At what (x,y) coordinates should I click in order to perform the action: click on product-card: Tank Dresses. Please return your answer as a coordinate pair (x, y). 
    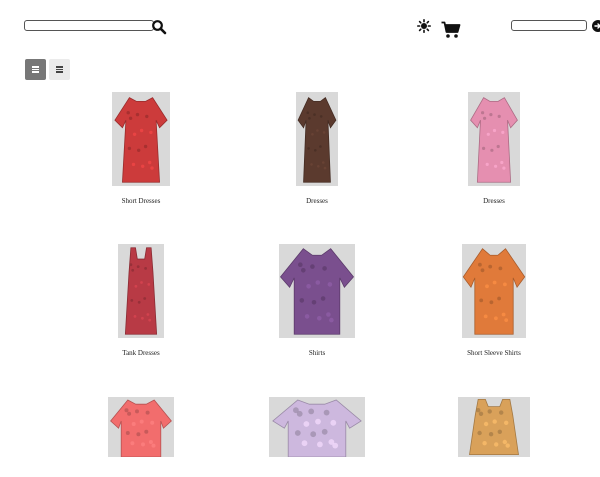
    Looking at the image, I should click on (141, 301).